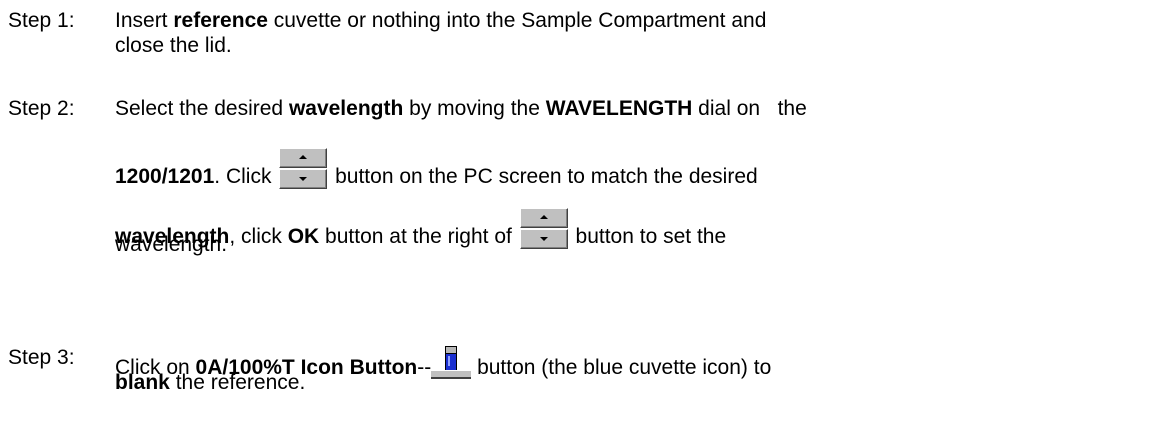  I want to click on bold-blank: blank, so click(142, 382).